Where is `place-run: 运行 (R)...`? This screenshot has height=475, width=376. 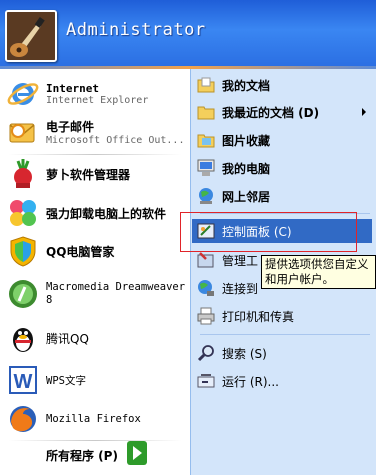 place-run: 运行 (R)... is located at coordinates (284, 381).